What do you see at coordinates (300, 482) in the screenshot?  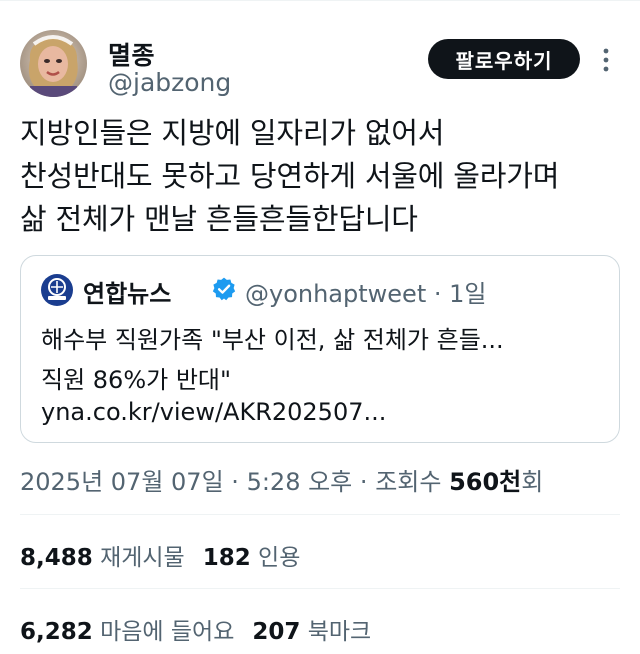 I see `tweet-time: 5:28 오후` at bounding box center [300, 482].